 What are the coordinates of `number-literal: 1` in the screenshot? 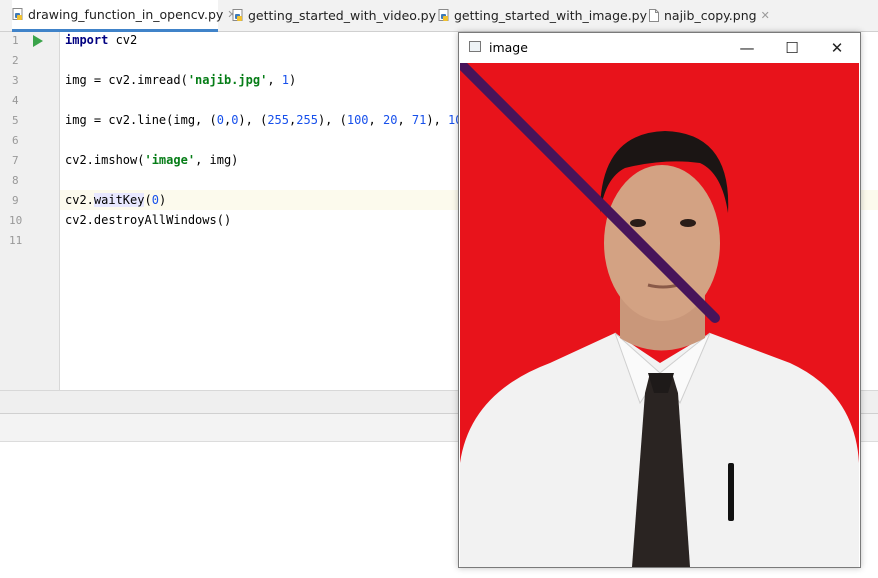 It's located at (285, 80).